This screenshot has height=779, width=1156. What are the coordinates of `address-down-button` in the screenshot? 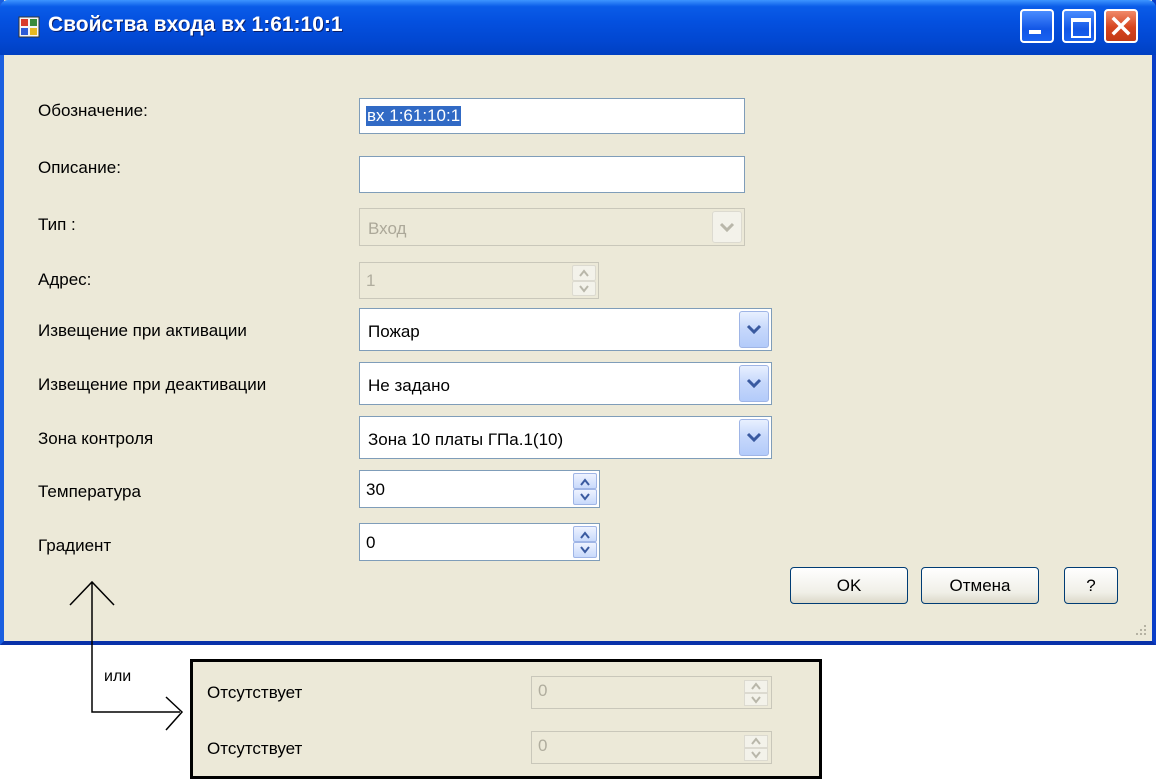 It's located at (584, 288).